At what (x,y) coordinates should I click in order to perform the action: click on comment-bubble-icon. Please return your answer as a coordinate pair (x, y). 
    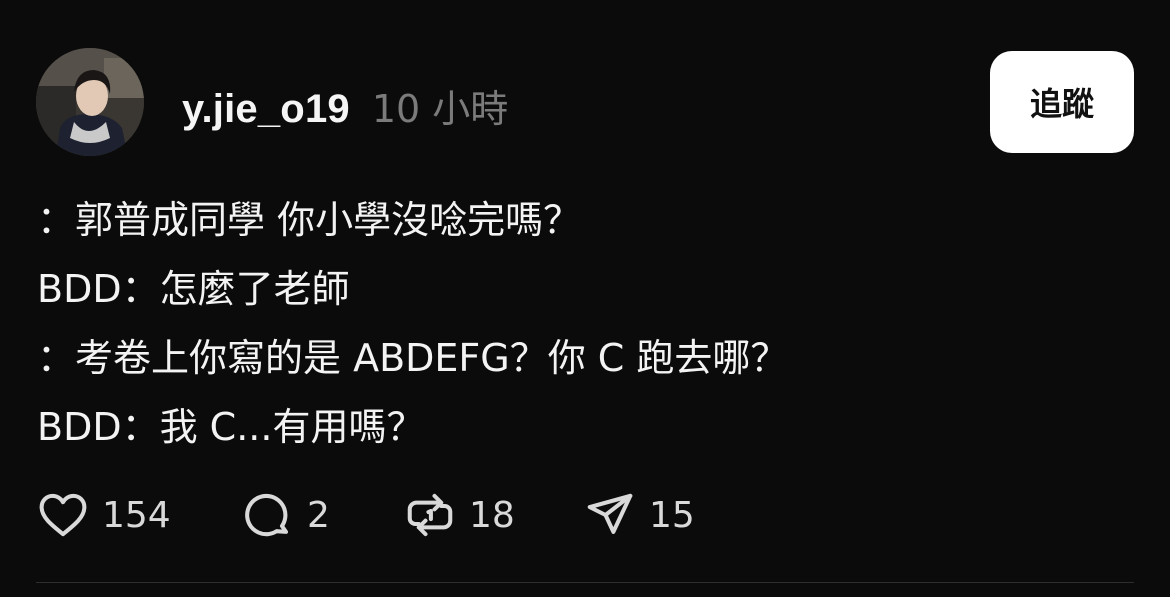
    Looking at the image, I should click on (268, 515).